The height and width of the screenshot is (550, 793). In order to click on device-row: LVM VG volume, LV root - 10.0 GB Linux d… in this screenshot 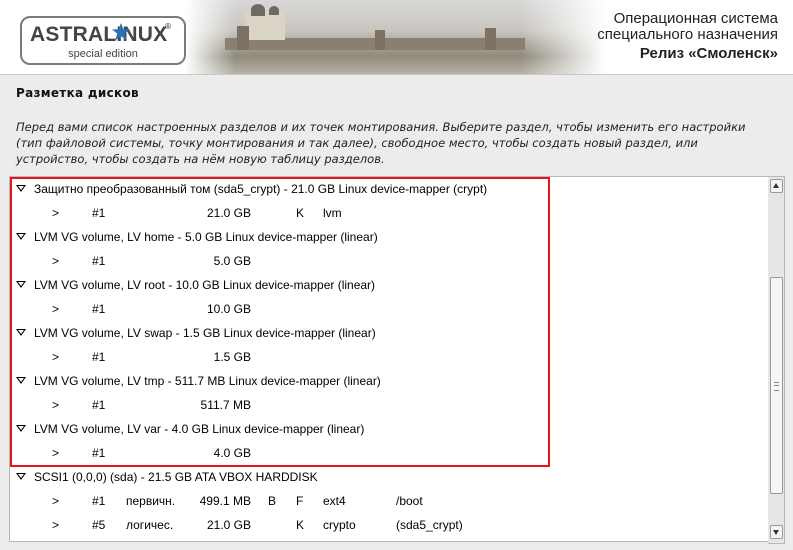, I will do `click(389, 285)`.